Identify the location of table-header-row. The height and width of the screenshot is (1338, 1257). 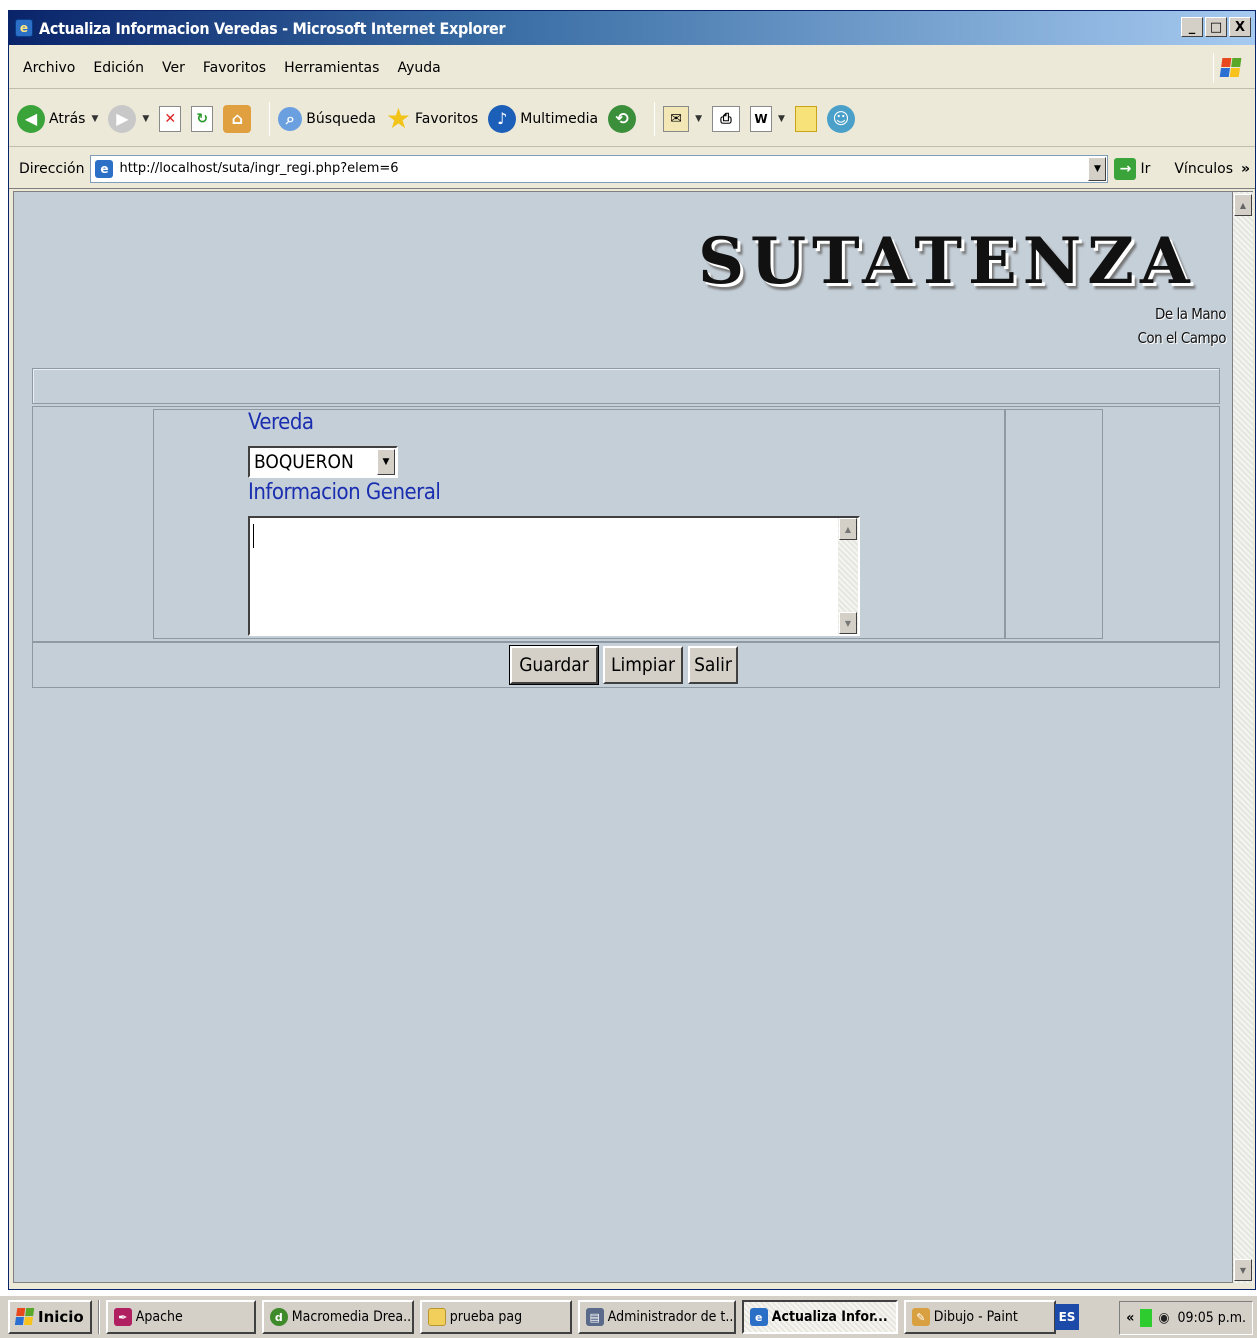
(626, 386).